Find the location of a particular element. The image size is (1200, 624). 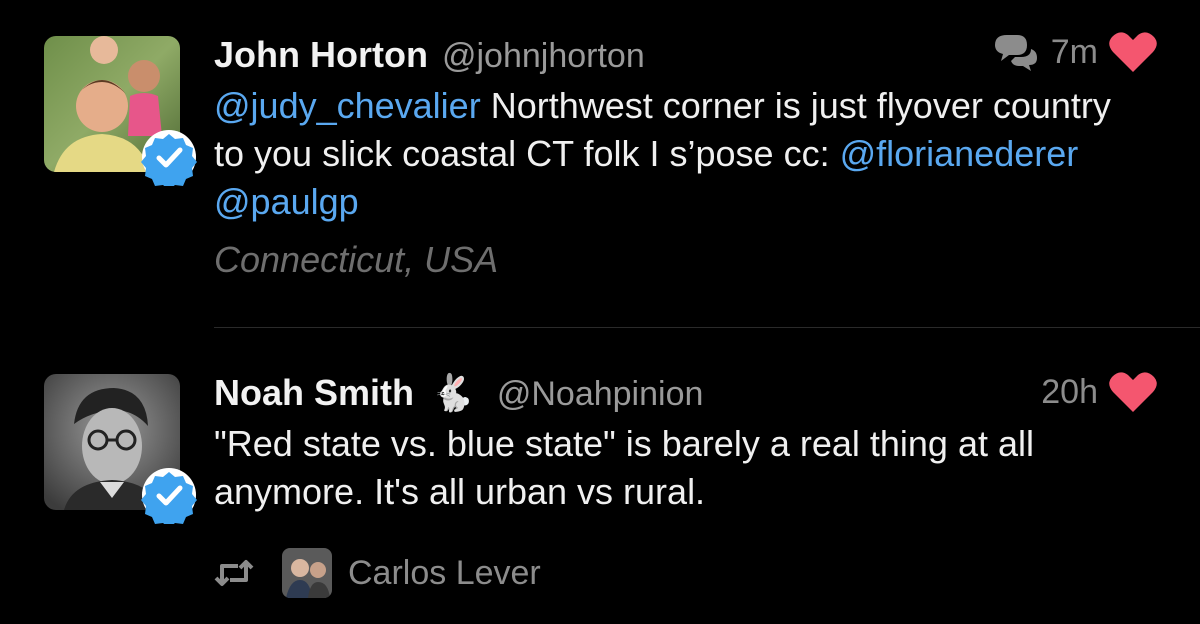

mention-link: @florianederer is located at coordinates (959, 153).